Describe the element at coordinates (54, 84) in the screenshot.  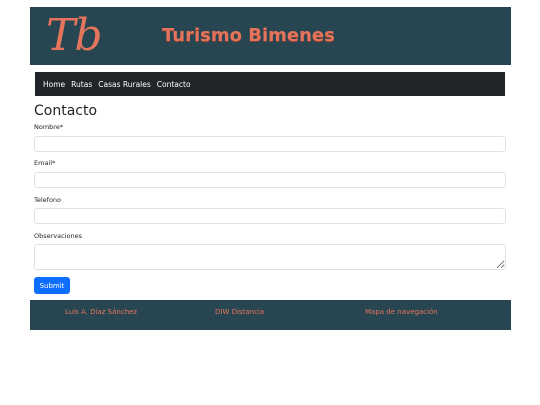
I see `nav-link-home: Home` at that location.